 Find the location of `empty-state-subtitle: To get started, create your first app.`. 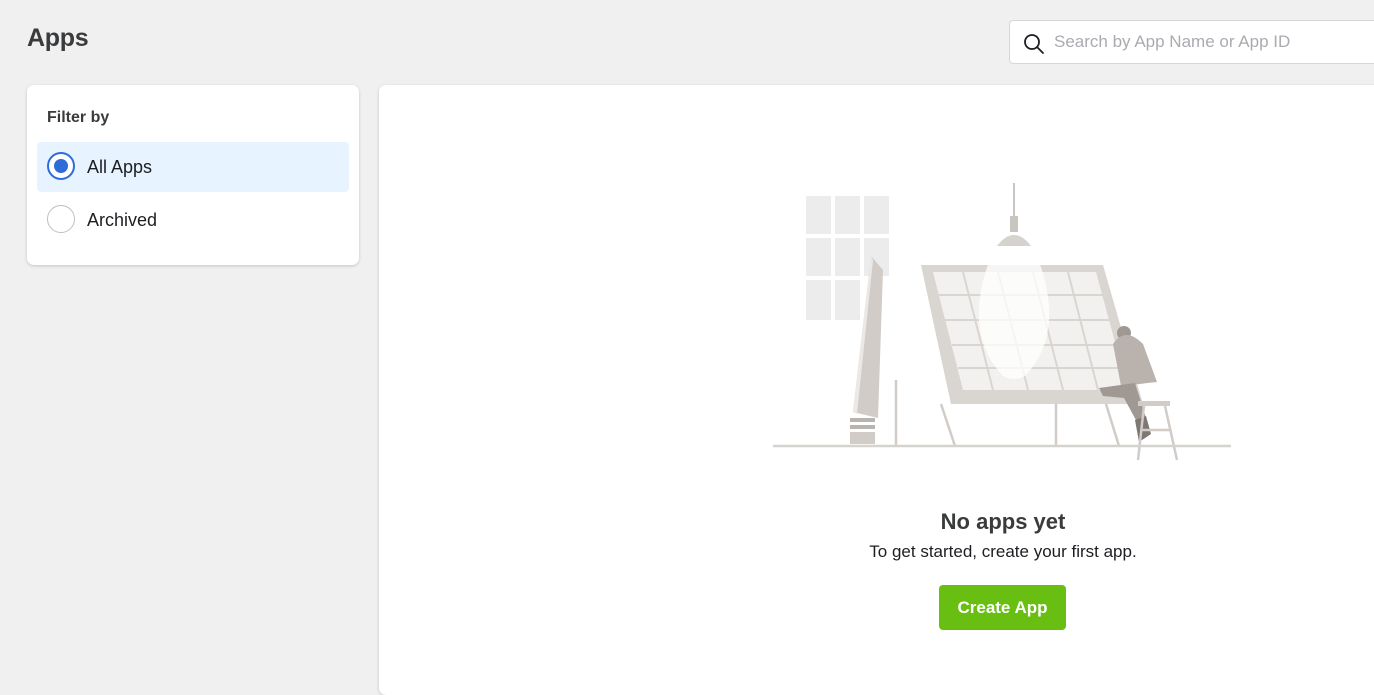

empty-state-subtitle: To get started, create your first app. is located at coordinates (1003, 551).